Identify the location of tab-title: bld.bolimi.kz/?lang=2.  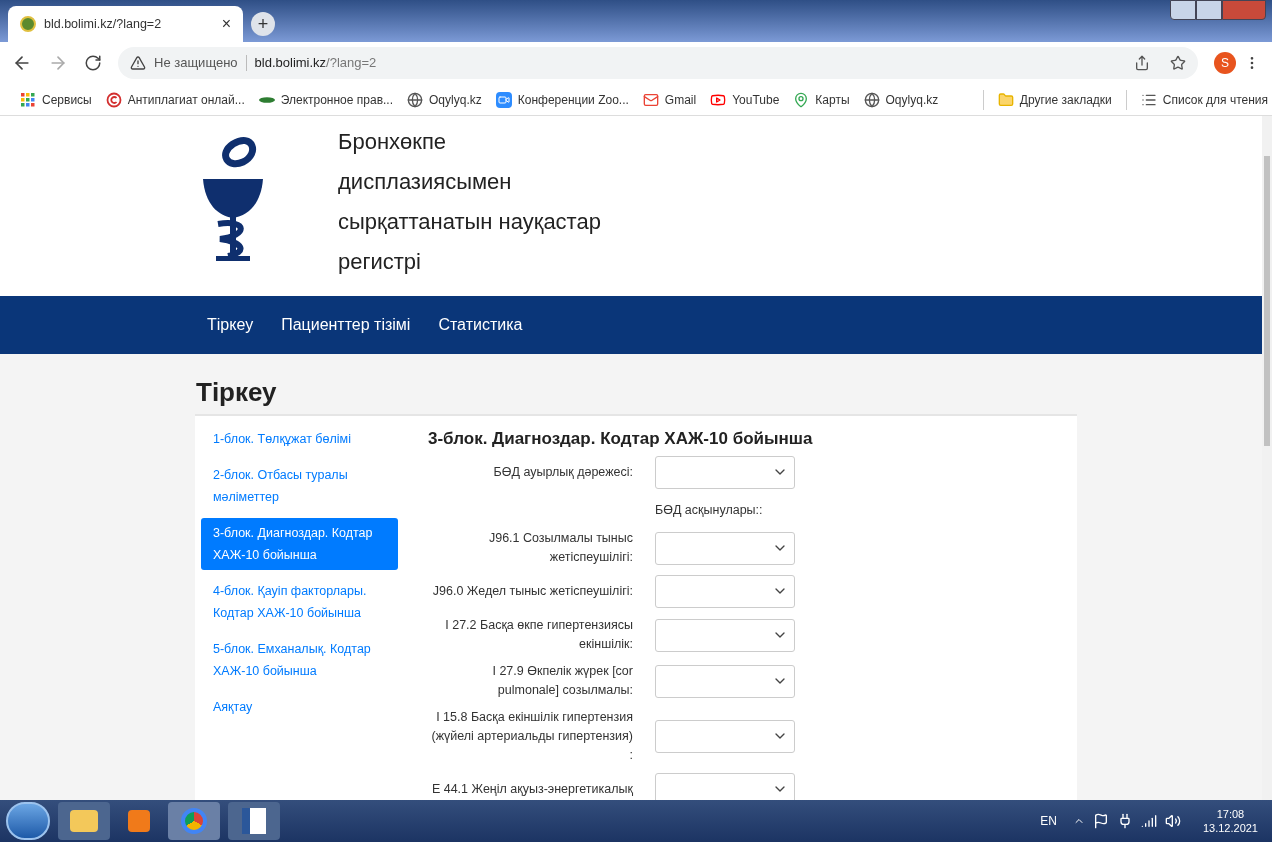
(103, 24).